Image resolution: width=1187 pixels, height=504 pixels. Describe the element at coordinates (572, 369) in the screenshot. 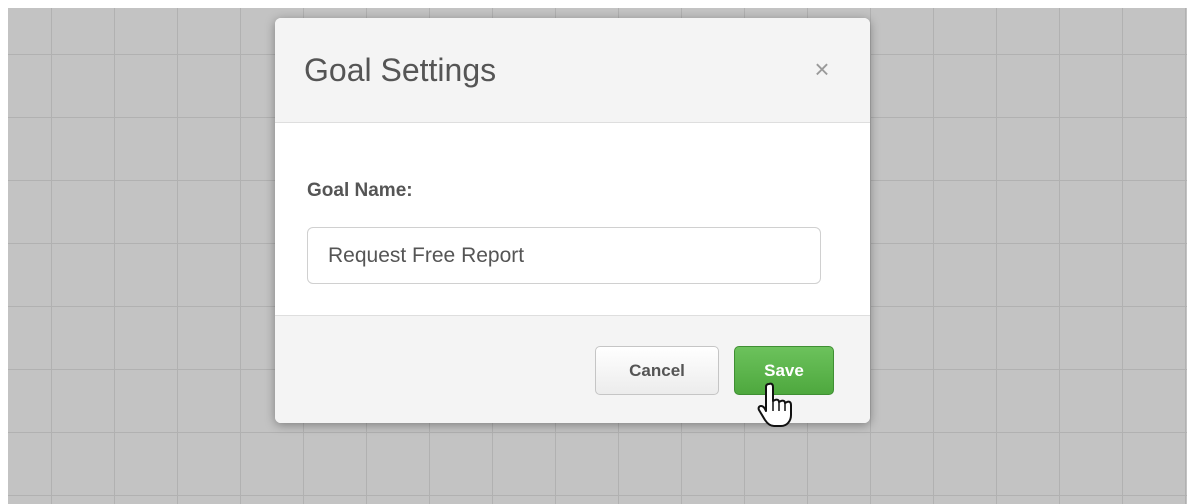

I see `dialog-footer: Cancel Save` at that location.